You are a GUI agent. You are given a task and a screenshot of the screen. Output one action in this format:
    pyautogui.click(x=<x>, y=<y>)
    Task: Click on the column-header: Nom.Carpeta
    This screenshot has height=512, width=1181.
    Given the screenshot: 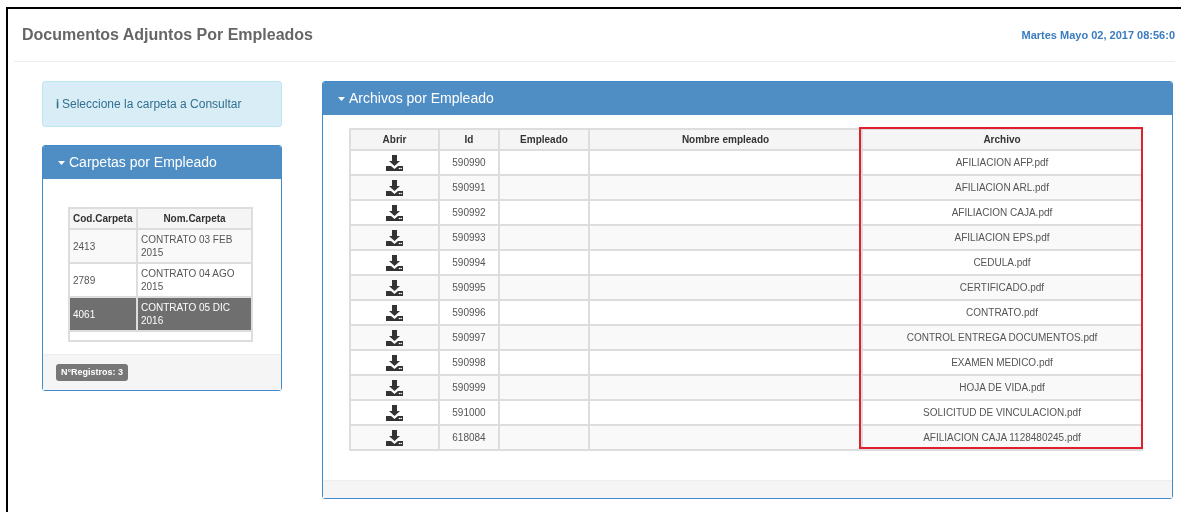 What is the action you would take?
    pyautogui.click(x=194, y=218)
    